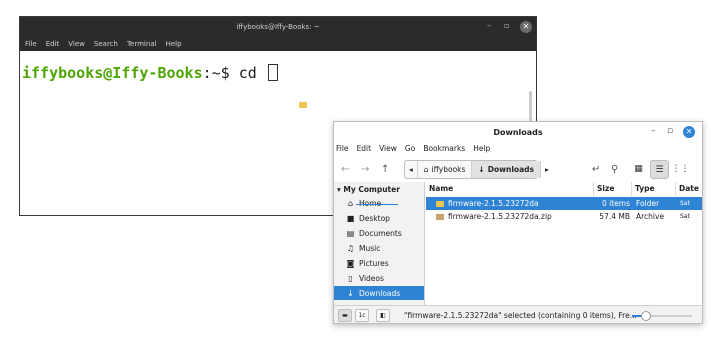 This screenshot has width=712, height=339. Describe the element at coordinates (500, 216) in the screenshot. I see `file-name-text: firmware-2.1.5.23272da.zip` at that location.